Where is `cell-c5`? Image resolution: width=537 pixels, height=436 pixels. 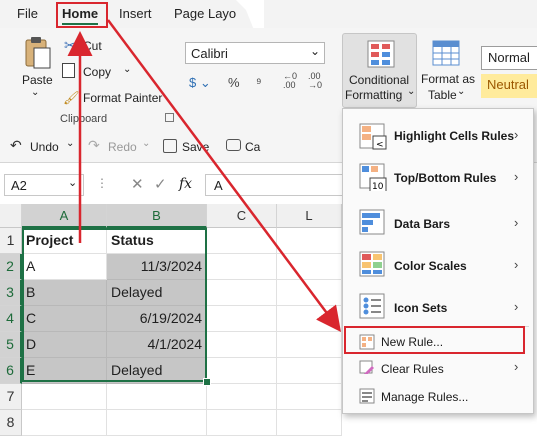 cell-c5 is located at coordinates (242, 345).